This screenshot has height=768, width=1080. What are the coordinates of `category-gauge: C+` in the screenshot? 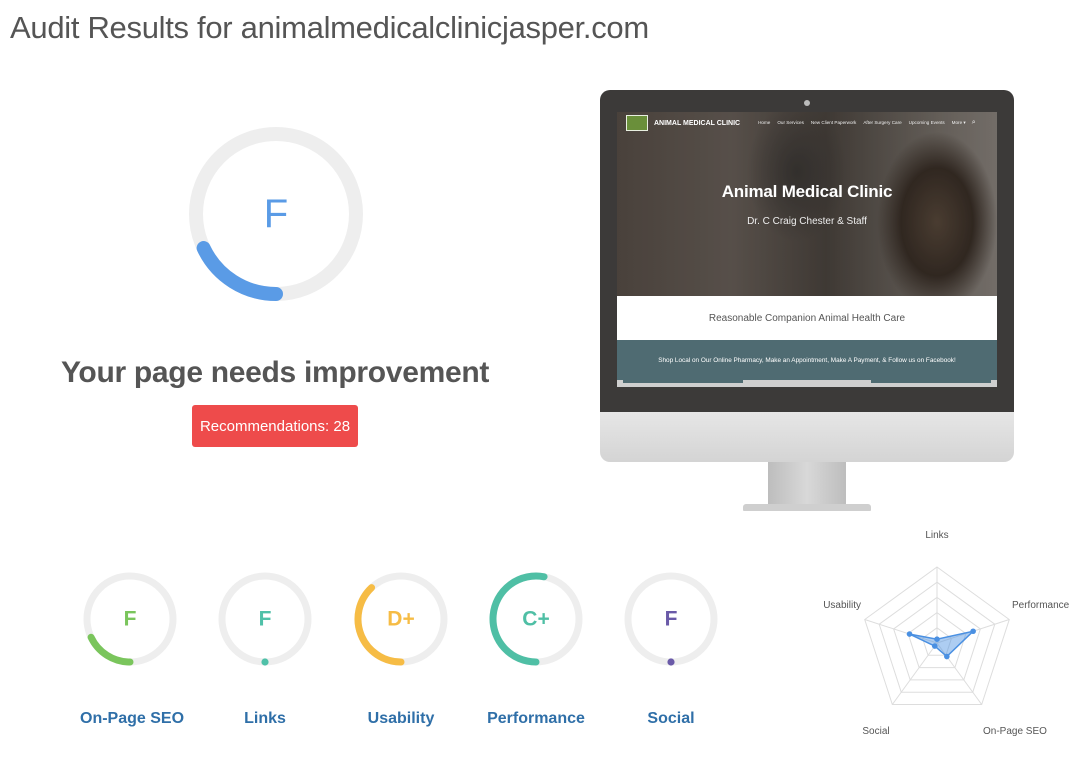 It's located at (536, 619).